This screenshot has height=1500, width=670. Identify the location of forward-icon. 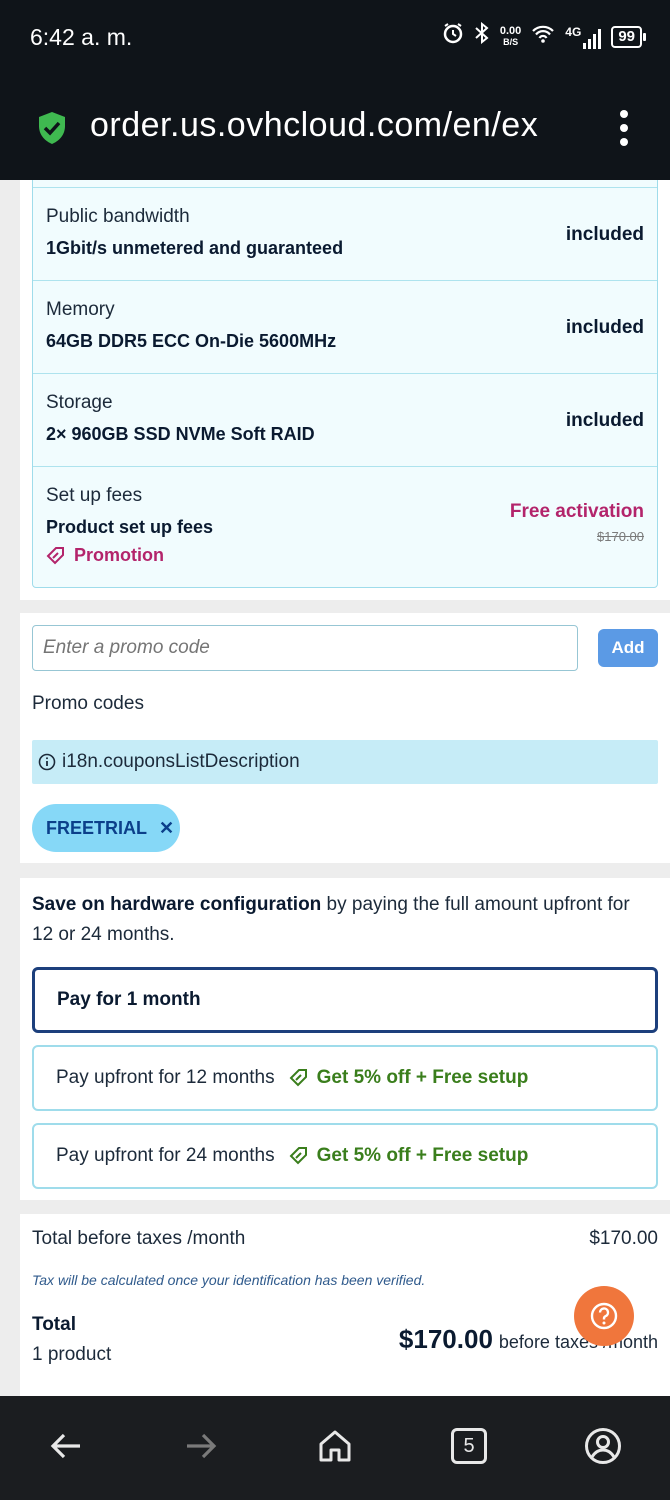
(201, 1446).